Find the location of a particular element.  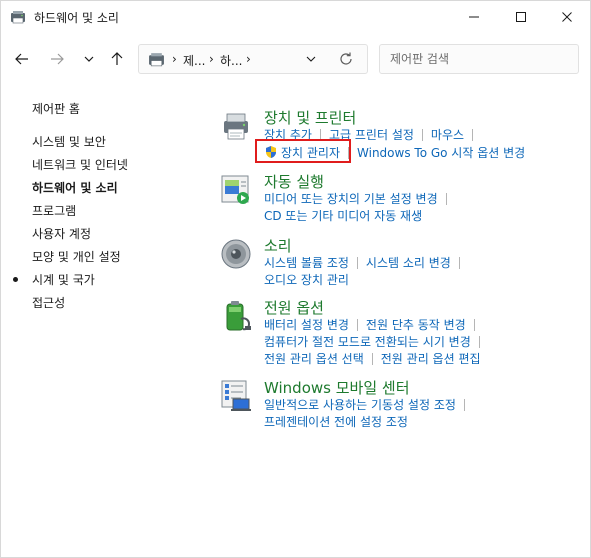

maximize-icon is located at coordinates (521, 17).